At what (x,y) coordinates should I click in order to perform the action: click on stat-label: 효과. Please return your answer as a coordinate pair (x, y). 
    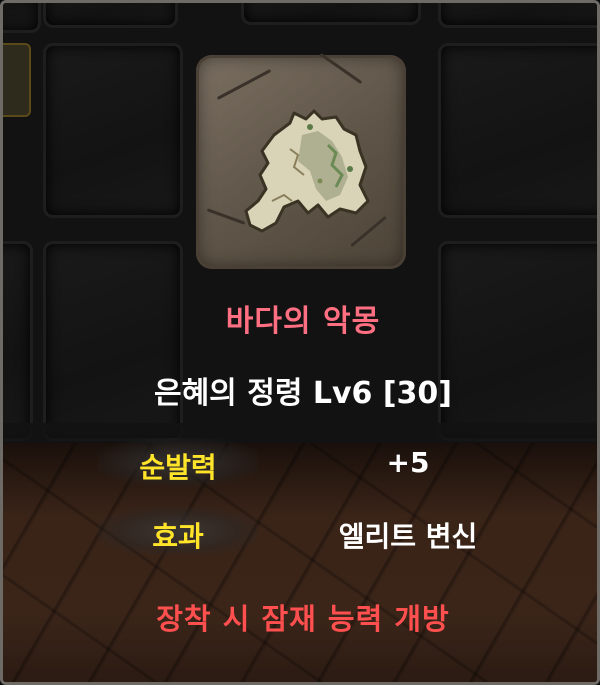
    Looking at the image, I should click on (178, 536).